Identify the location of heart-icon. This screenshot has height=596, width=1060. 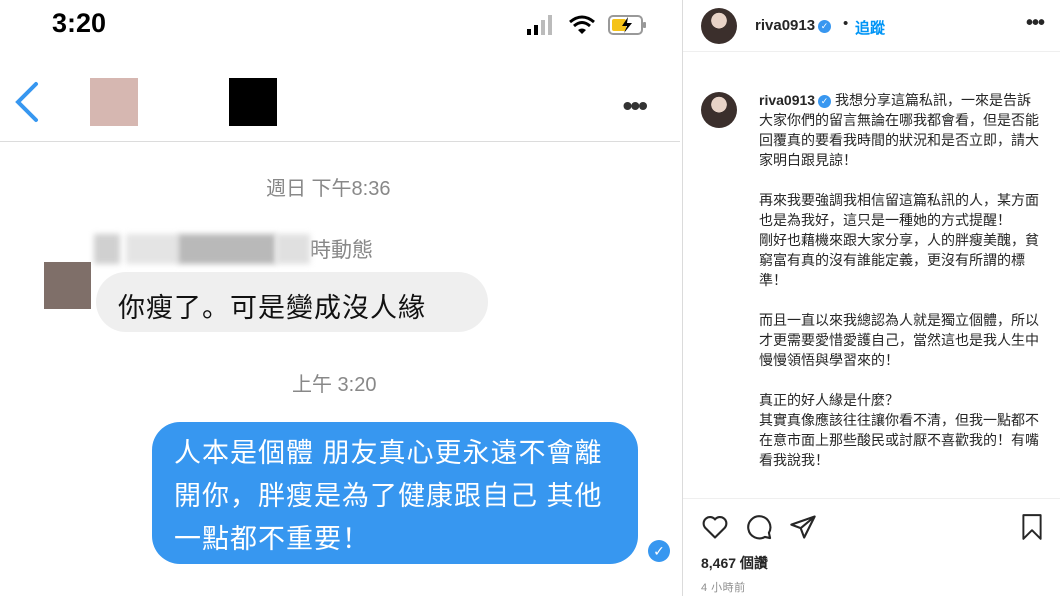
(715, 527).